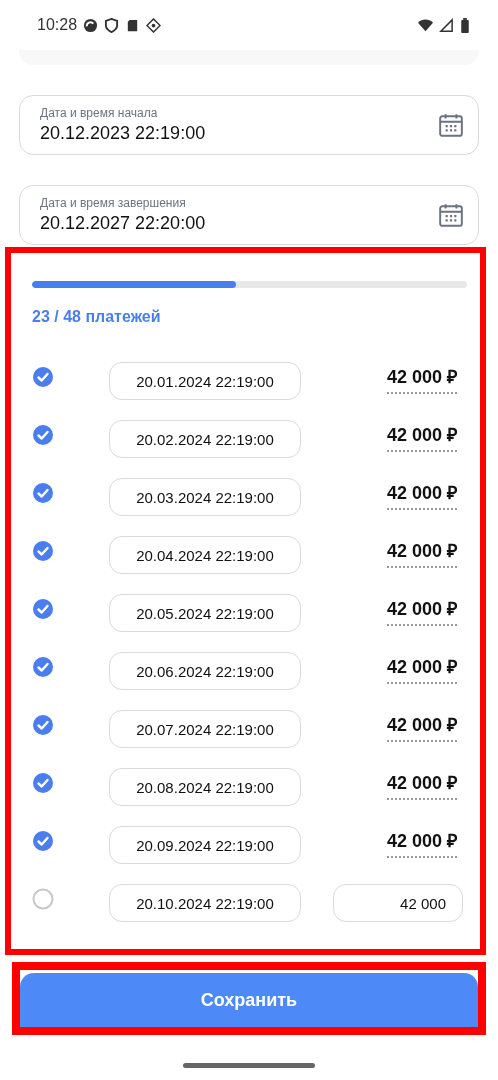 The height and width of the screenshot is (1080, 498). Describe the element at coordinates (205, 729) in the screenshot. I see `date-field: 20.07.2024 22:19:00` at that location.